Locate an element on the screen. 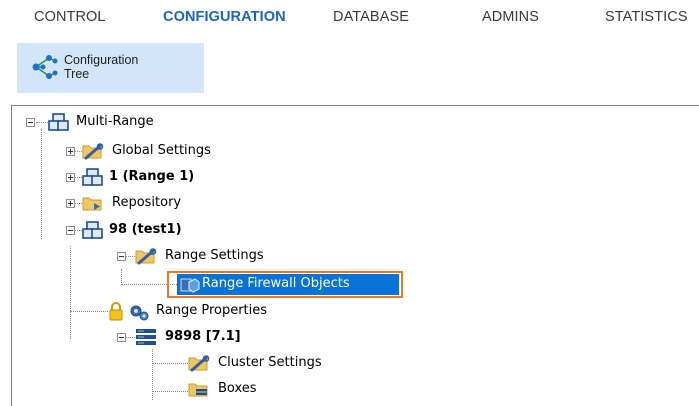 The image size is (699, 406). firewall-cube-icon is located at coordinates (190, 285).